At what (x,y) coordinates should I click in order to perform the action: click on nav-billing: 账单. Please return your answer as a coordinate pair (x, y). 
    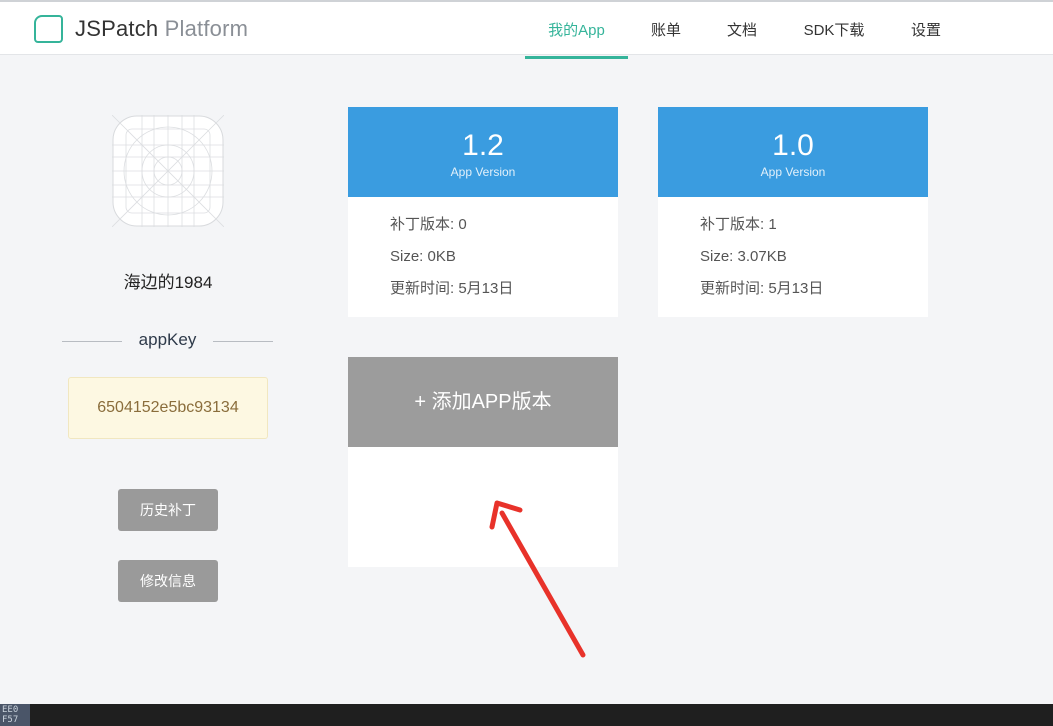
    Looking at the image, I should click on (666, 29).